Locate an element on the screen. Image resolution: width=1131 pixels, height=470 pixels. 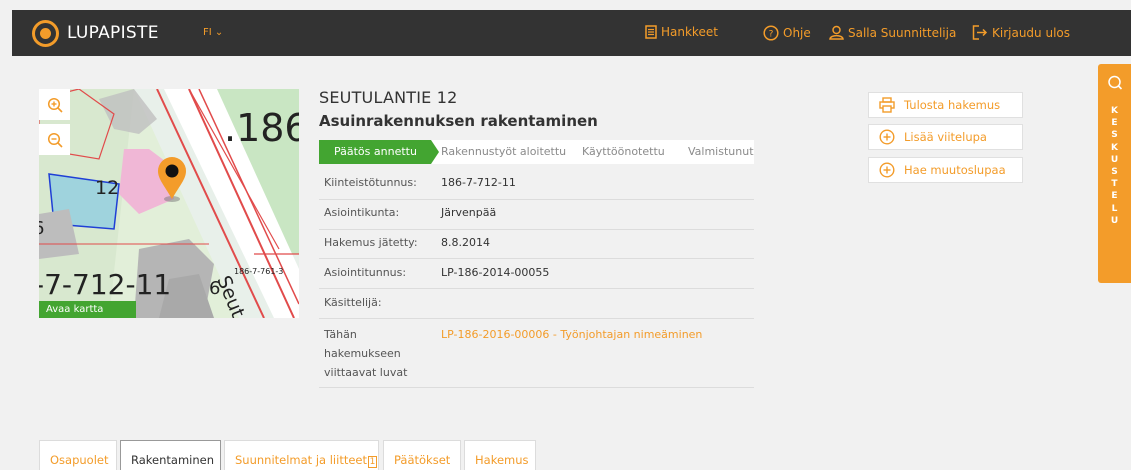
print-application-button: Tulosta hakemus is located at coordinates (945, 105).